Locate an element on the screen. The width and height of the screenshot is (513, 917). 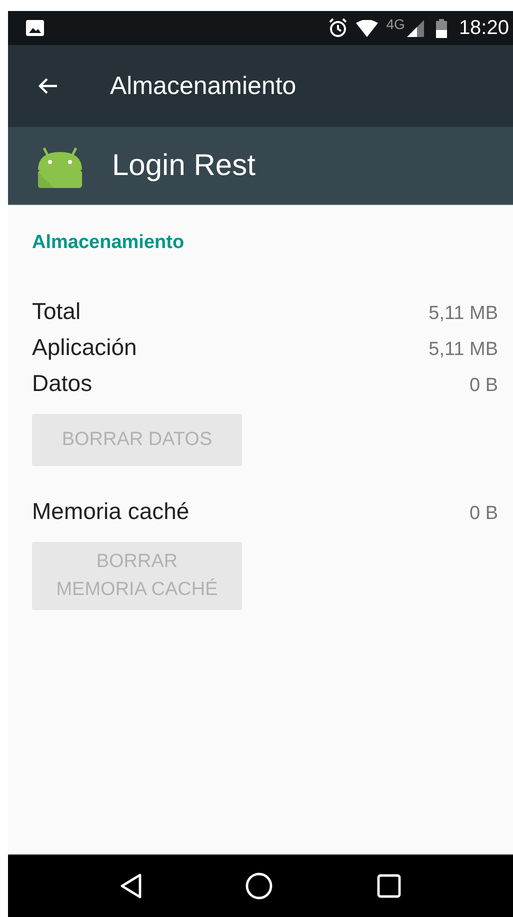
alarm-clock-icon is located at coordinates (338, 28).